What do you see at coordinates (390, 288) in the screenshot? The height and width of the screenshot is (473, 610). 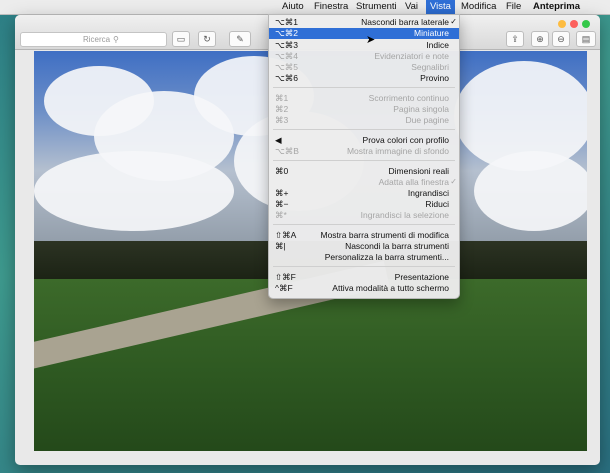 I see `menu-item-label: Attiva modalità a tutto schermo` at bounding box center [390, 288].